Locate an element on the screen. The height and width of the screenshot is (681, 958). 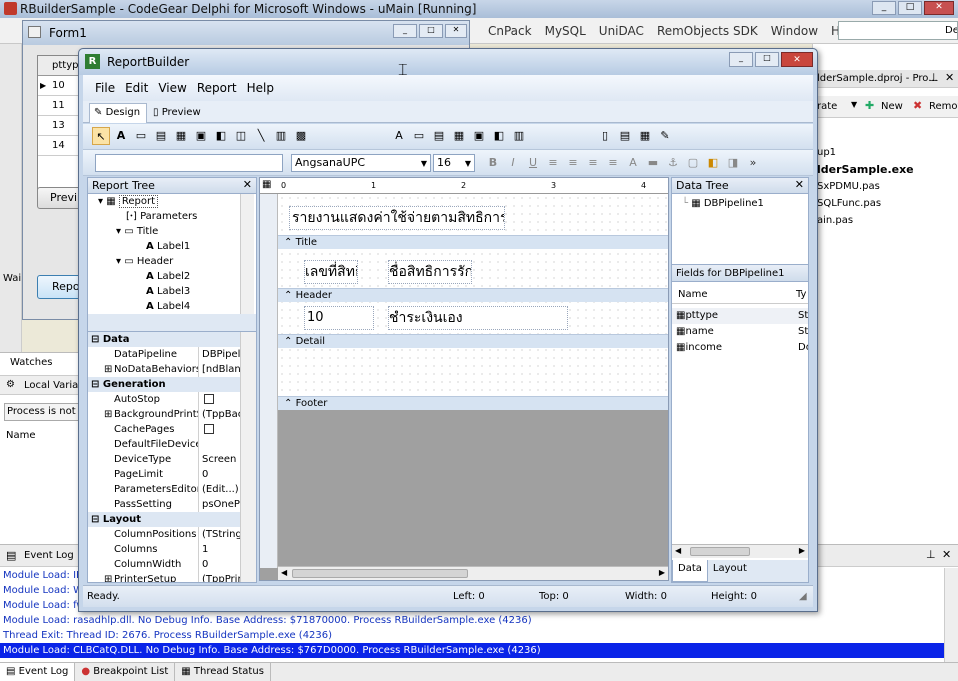
underline-icon: U is located at coordinates (533, 163).